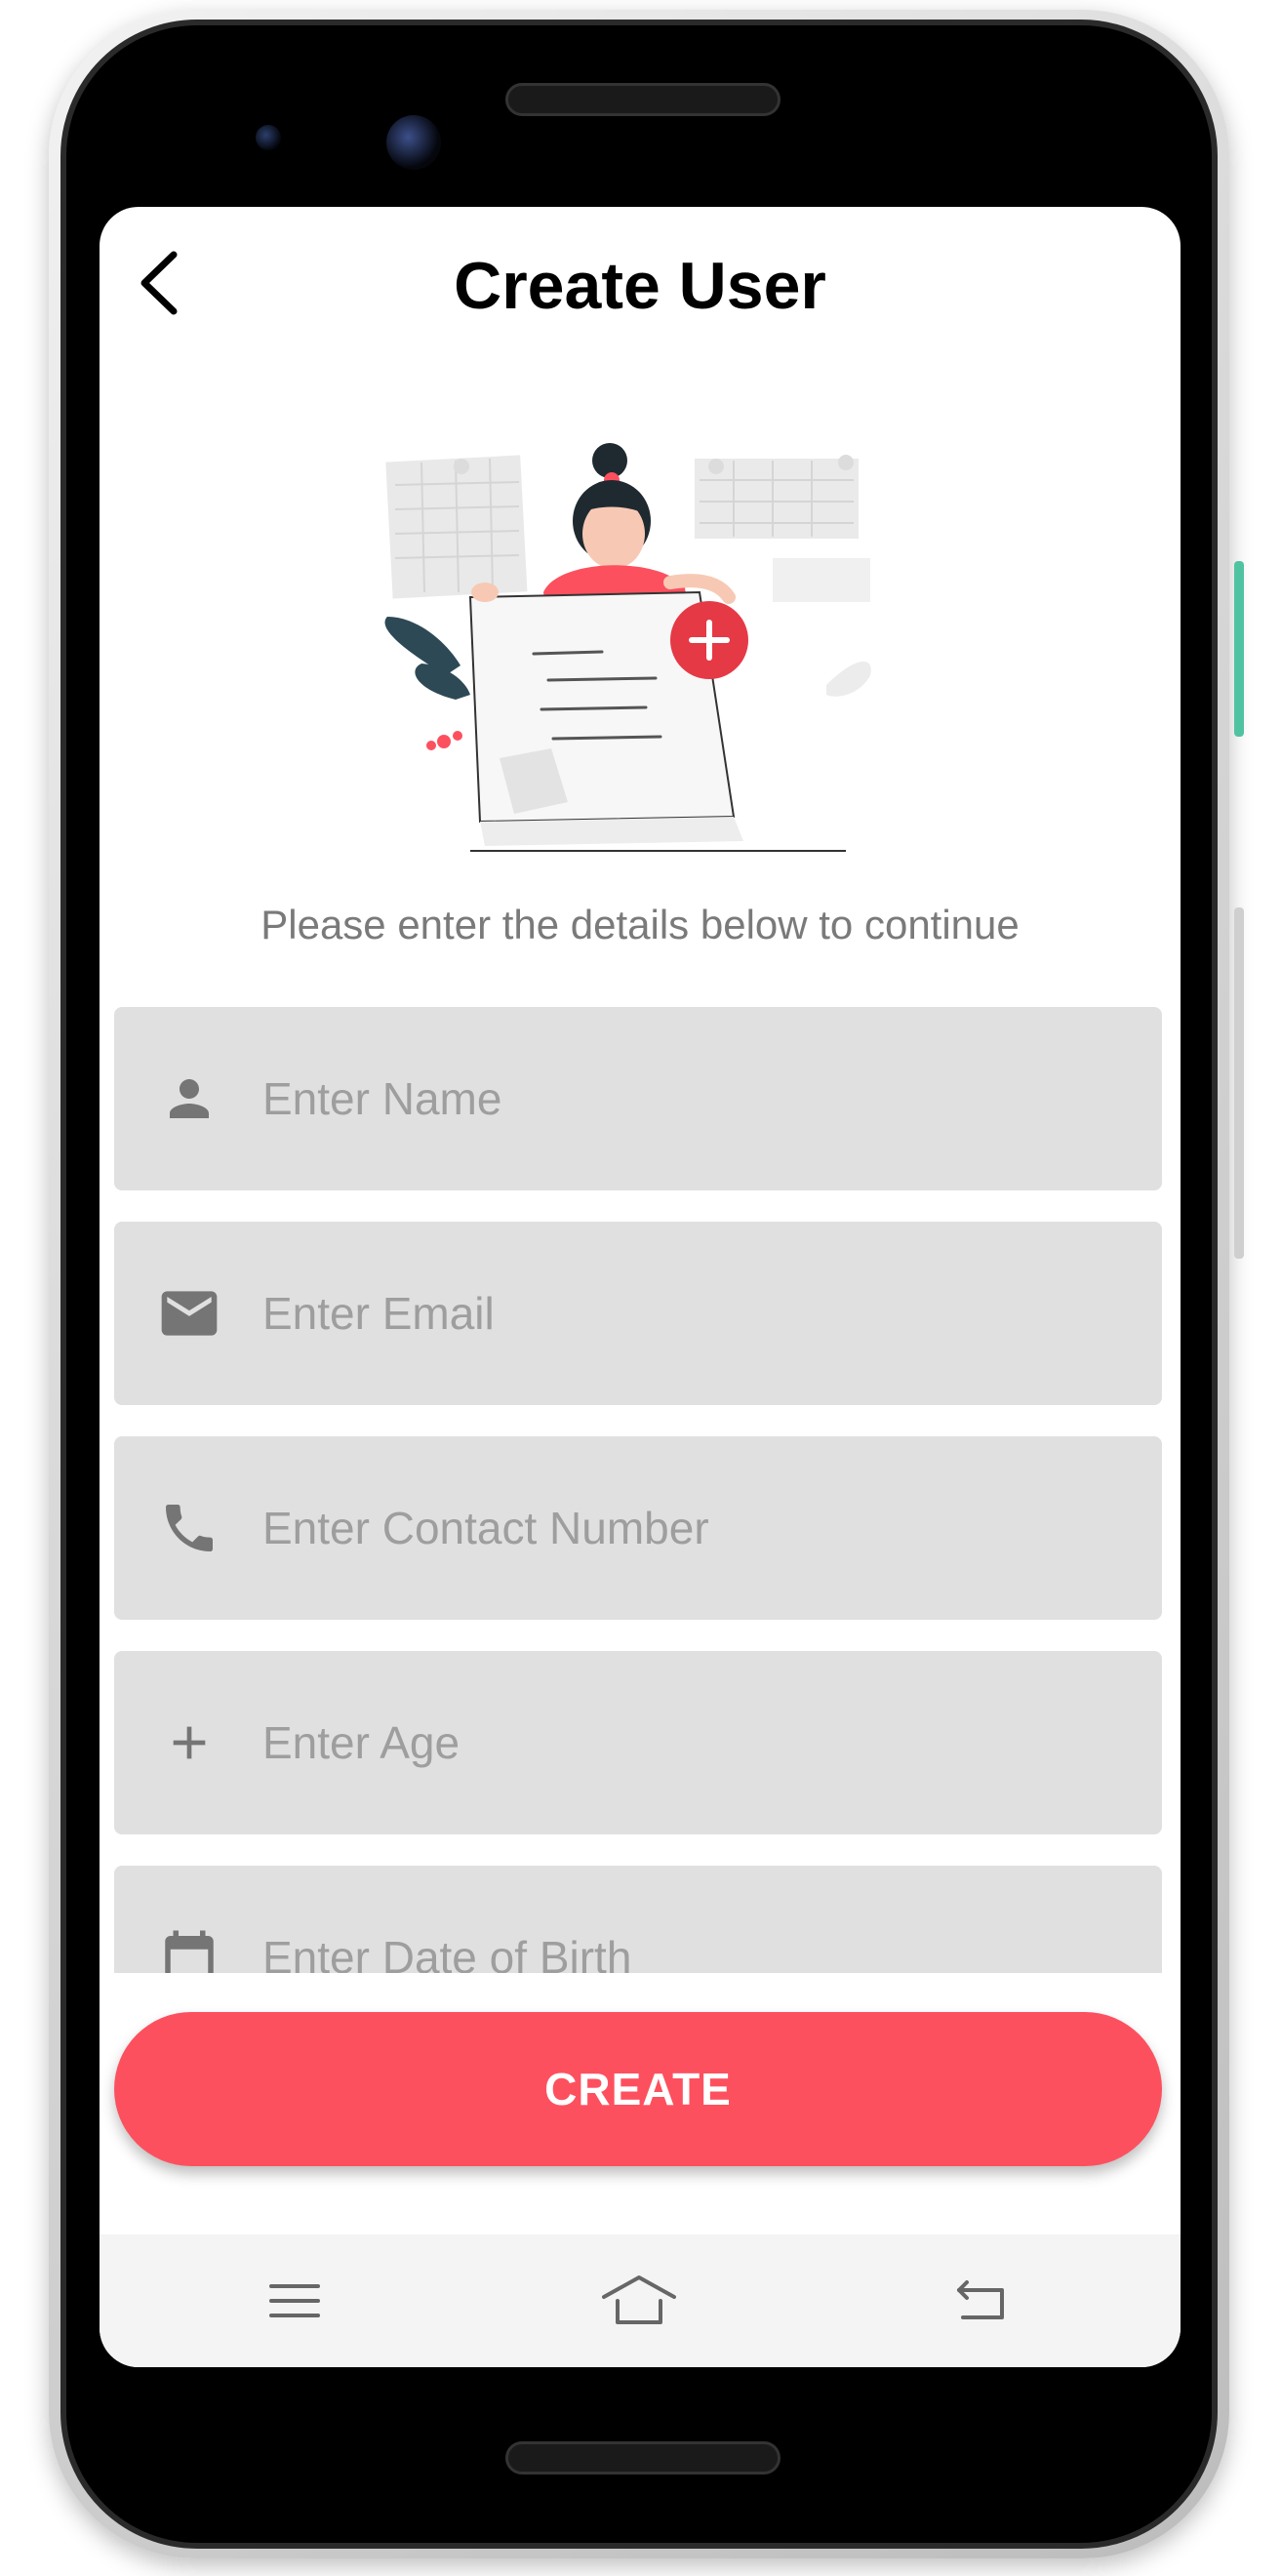 This screenshot has width=1281, height=2576. What do you see at coordinates (378, 1313) in the screenshot?
I see `email-placeholder: Enter Email` at bounding box center [378, 1313].